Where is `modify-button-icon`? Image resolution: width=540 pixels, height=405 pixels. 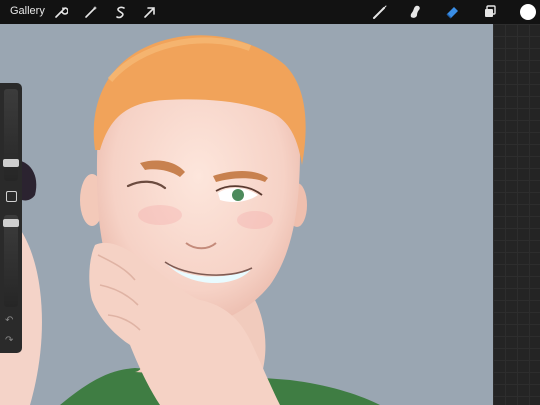 modify-button-icon is located at coordinates (11, 196).